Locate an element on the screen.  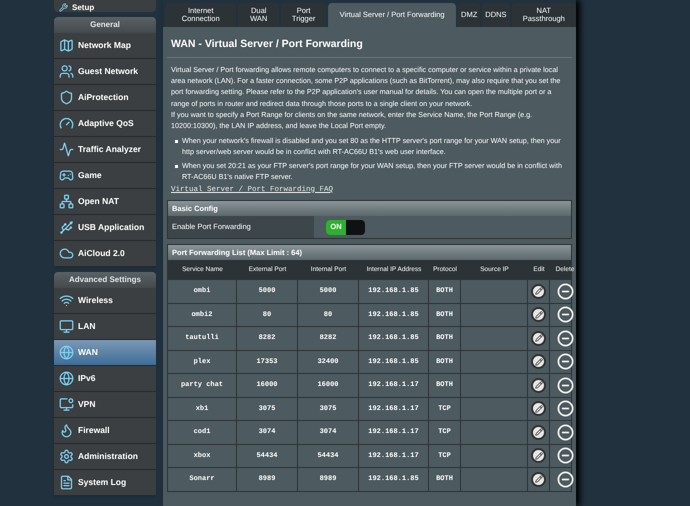
sidebar-item: Wireless is located at coordinates (105, 301).